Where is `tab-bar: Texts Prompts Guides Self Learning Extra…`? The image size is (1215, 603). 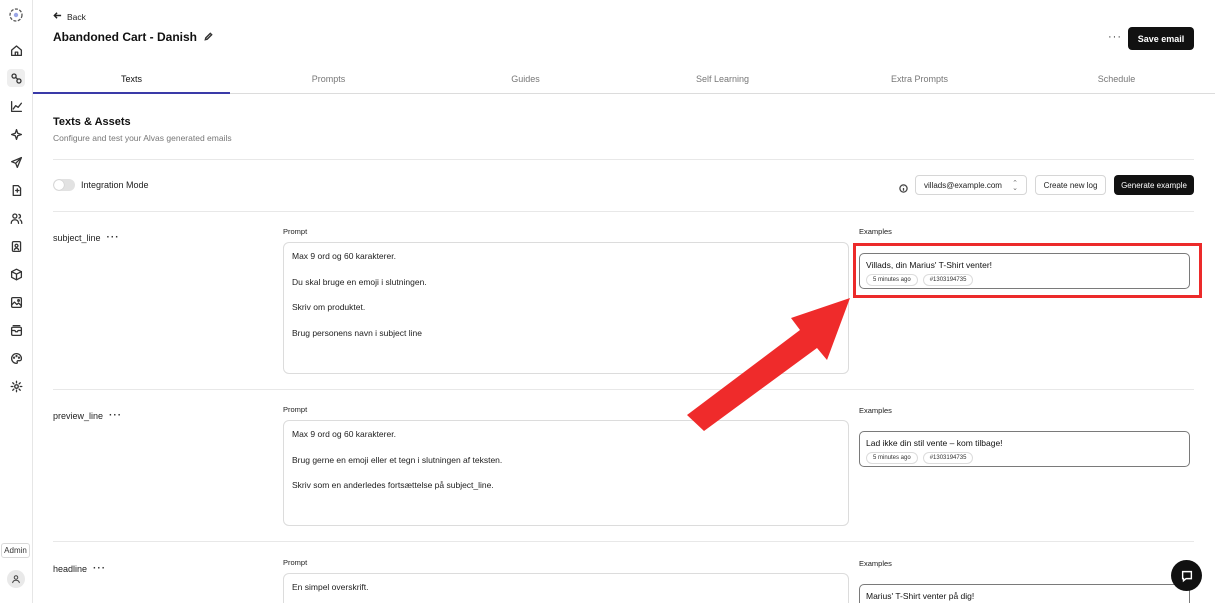
tab-bar: Texts Prompts Guides Self Learning Extra… is located at coordinates (624, 79).